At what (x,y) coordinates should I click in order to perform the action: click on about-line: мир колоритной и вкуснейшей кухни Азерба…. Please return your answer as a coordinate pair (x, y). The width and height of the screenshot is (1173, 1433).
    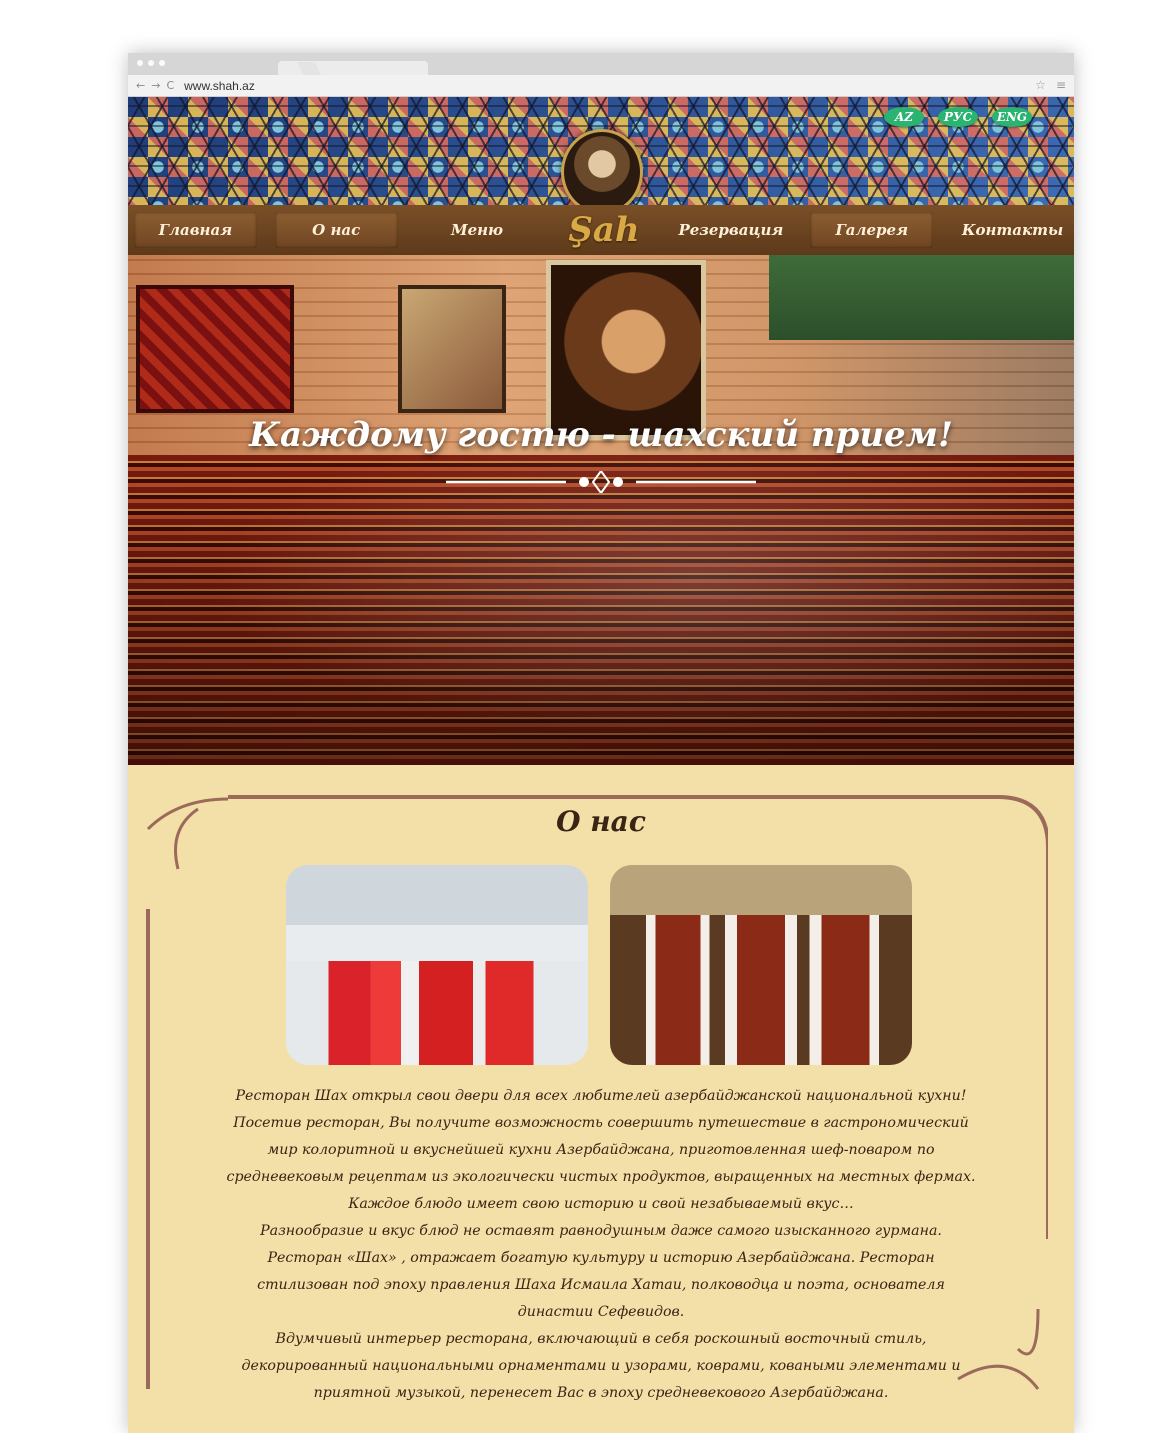
    Looking at the image, I should click on (601, 1150).